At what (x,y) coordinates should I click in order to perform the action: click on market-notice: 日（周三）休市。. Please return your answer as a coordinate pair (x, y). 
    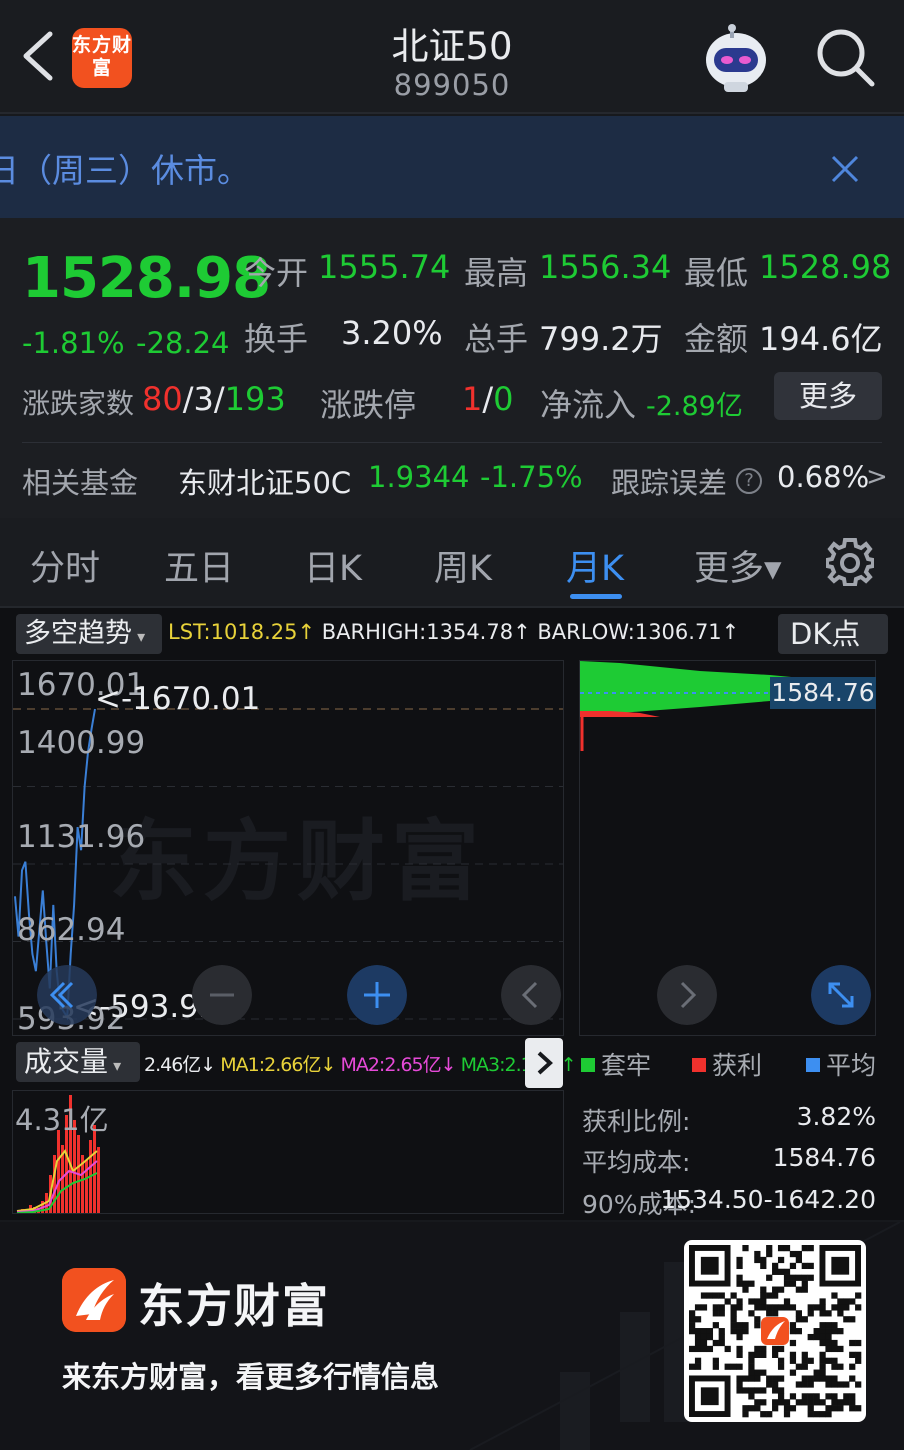
    Looking at the image, I should click on (452, 167).